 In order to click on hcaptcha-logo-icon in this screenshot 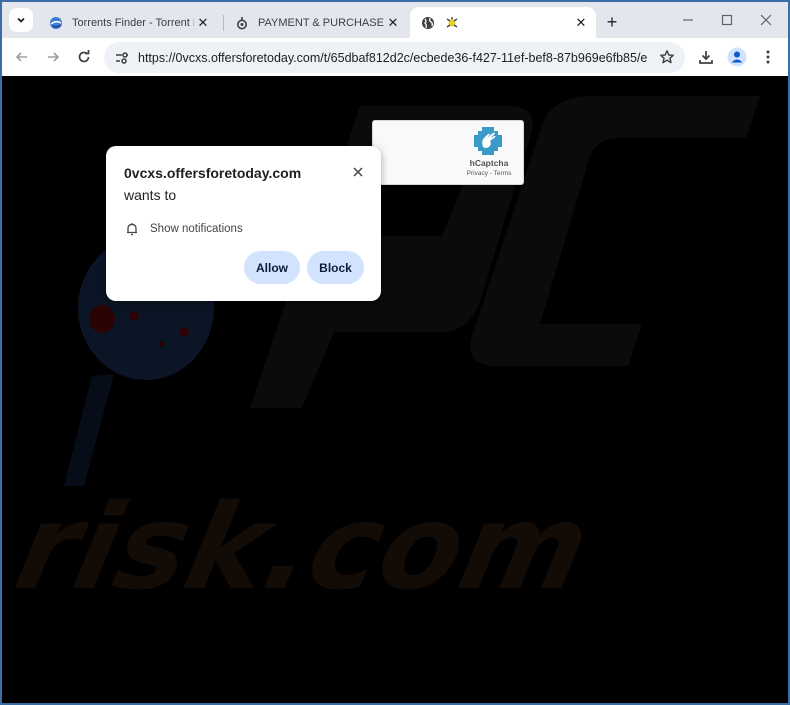, I will do `click(488, 141)`.